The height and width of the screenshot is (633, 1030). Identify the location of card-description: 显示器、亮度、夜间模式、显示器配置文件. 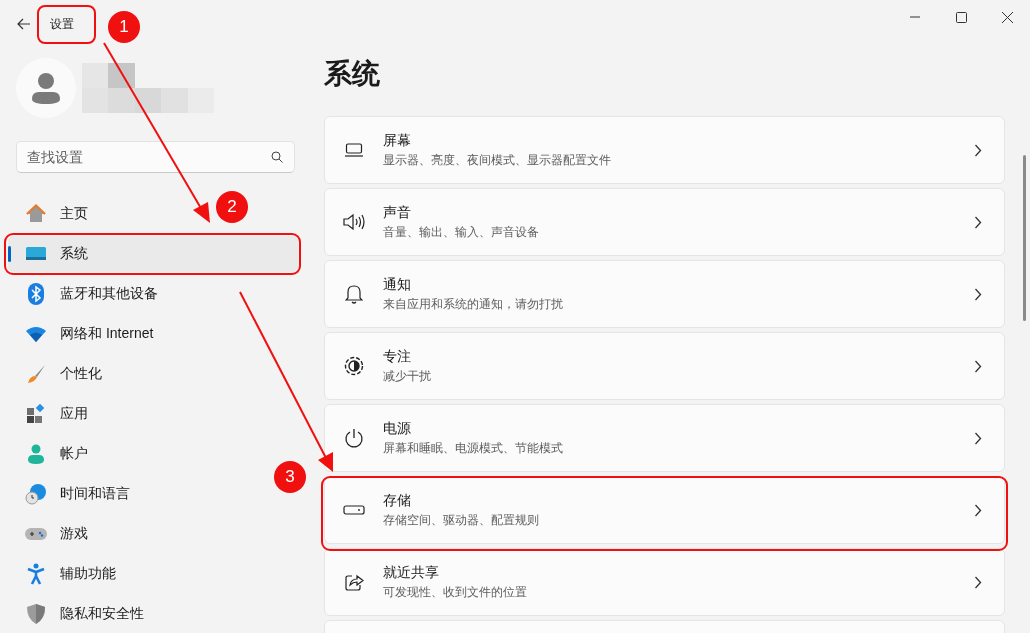
(497, 160).